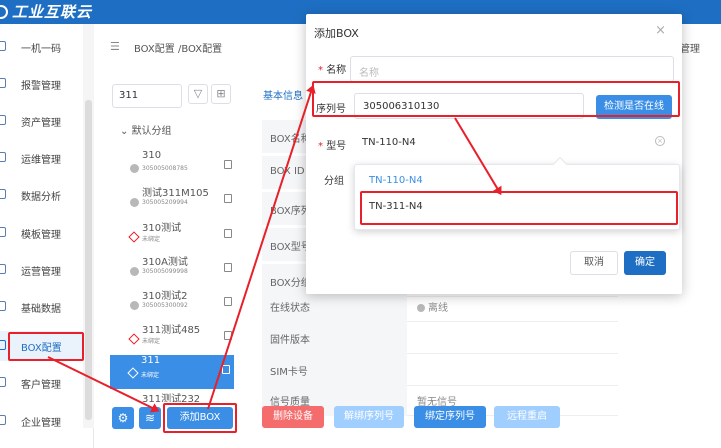 The image size is (721, 448). What do you see at coordinates (198, 94) in the screenshot?
I see `filter-icon: ▽` at bounding box center [198, 94].